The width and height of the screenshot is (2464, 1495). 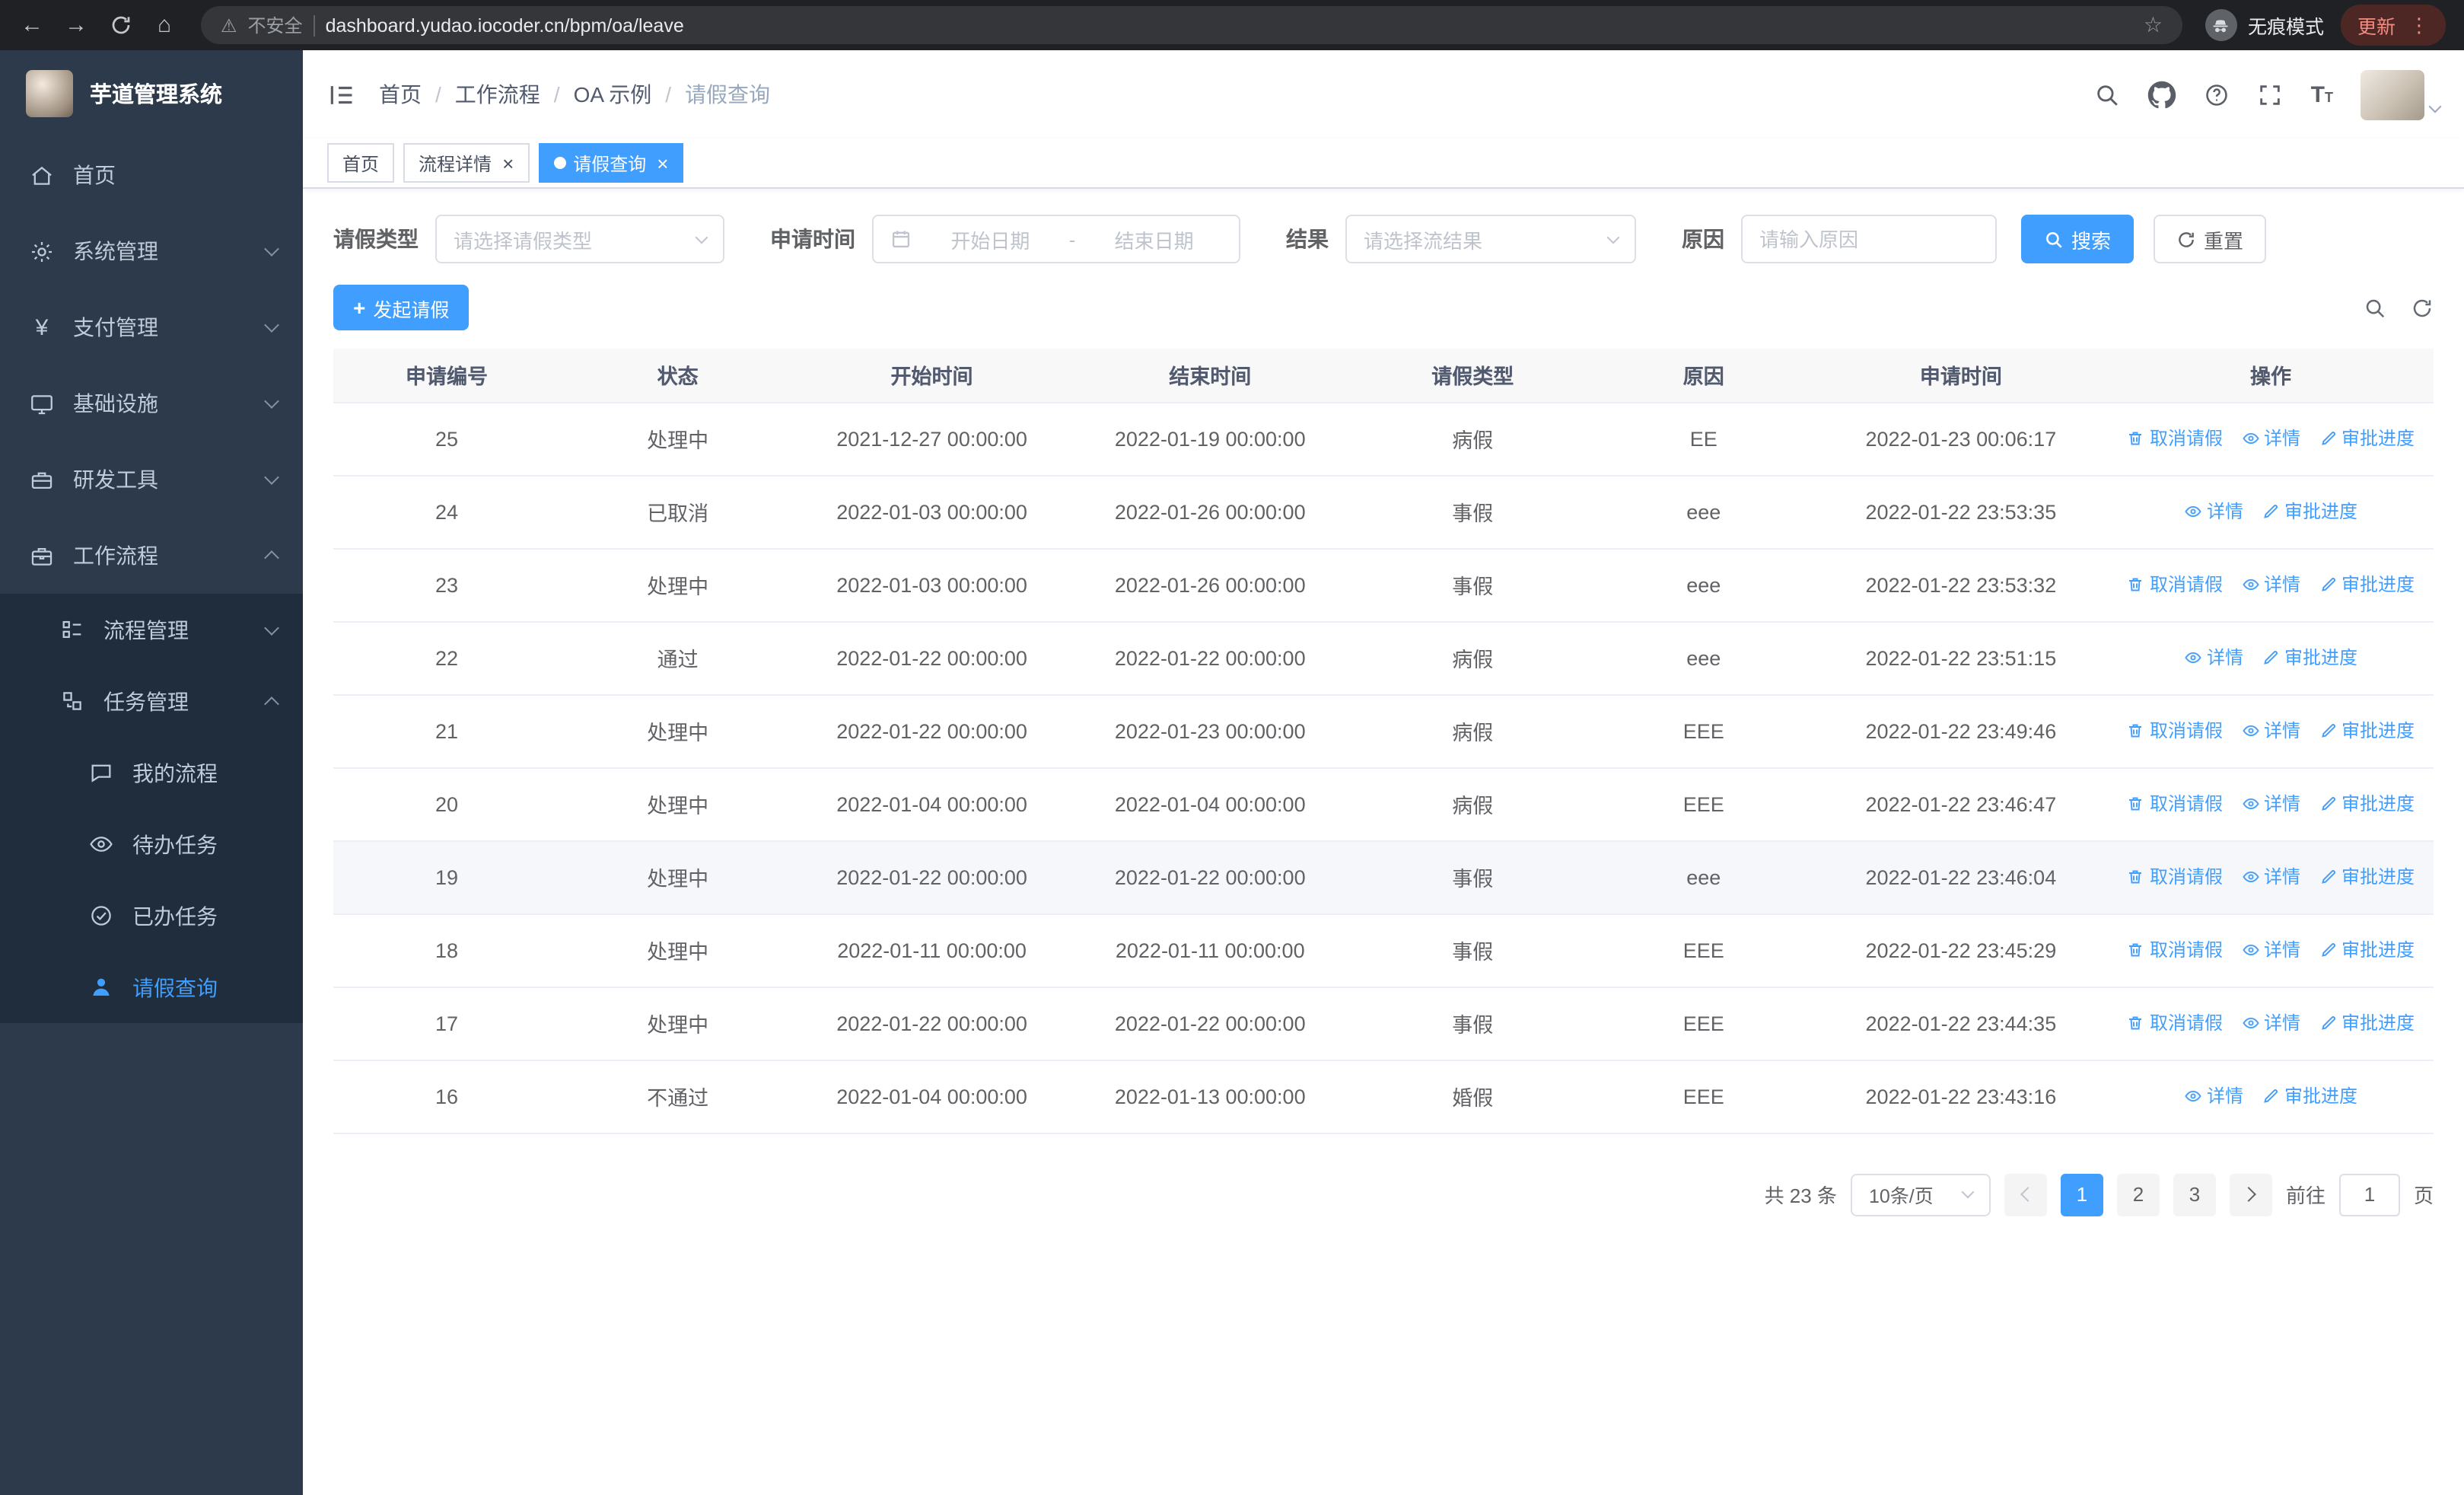 What do you see at coordinates (2210, 239) in the screenshot?
I see `reset-button: 重置` at bounding box center [2210, 239].